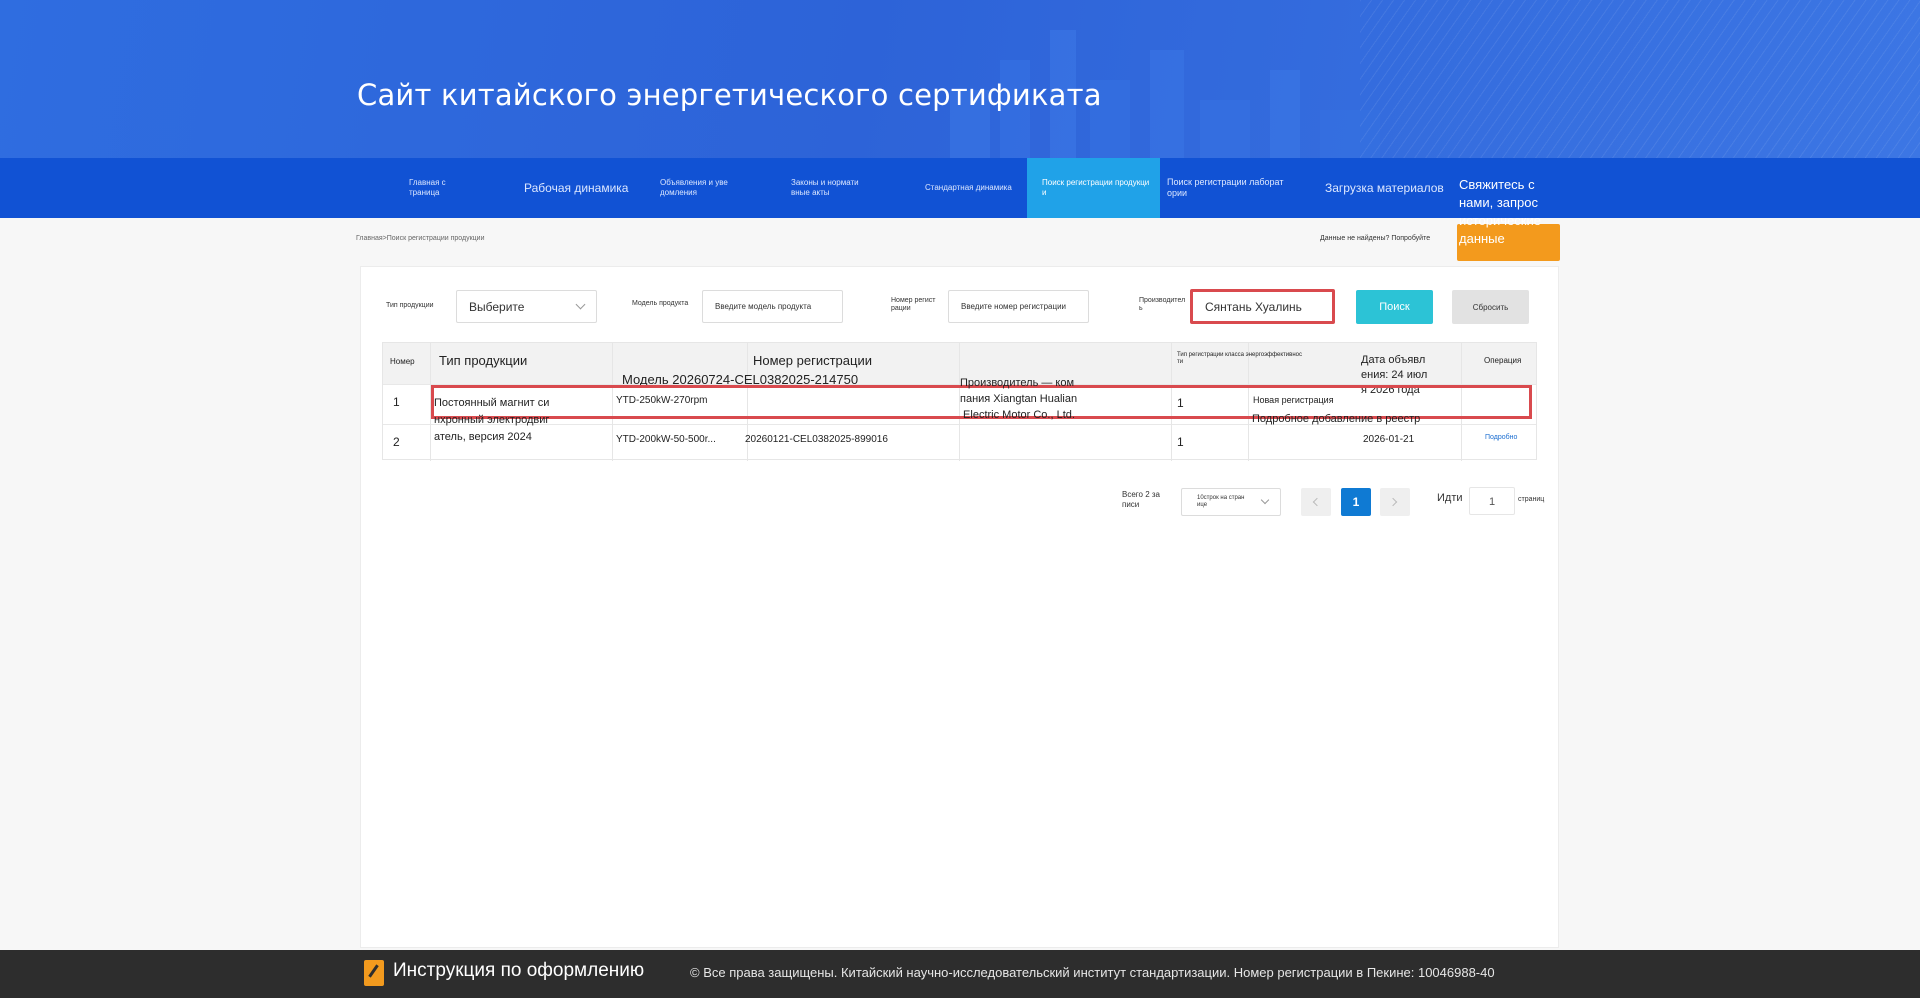 Image resolution: width=1920 pixels, height=998 pixels. Describe the element at coordinates (812, 360) in the screenshot. I see `header-reg-number: Номер регистрации` at that location.